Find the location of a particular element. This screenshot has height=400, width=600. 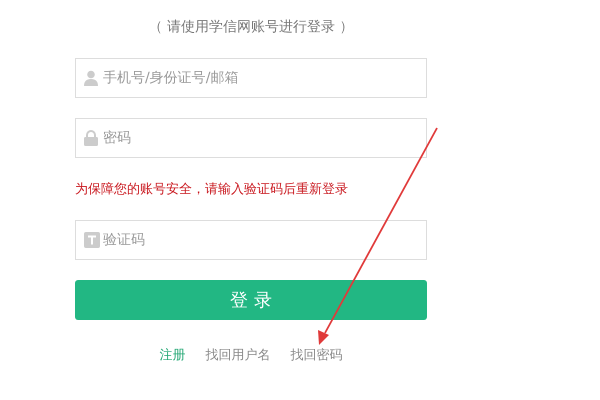

lock-icon is located at coordinates (91, 138).